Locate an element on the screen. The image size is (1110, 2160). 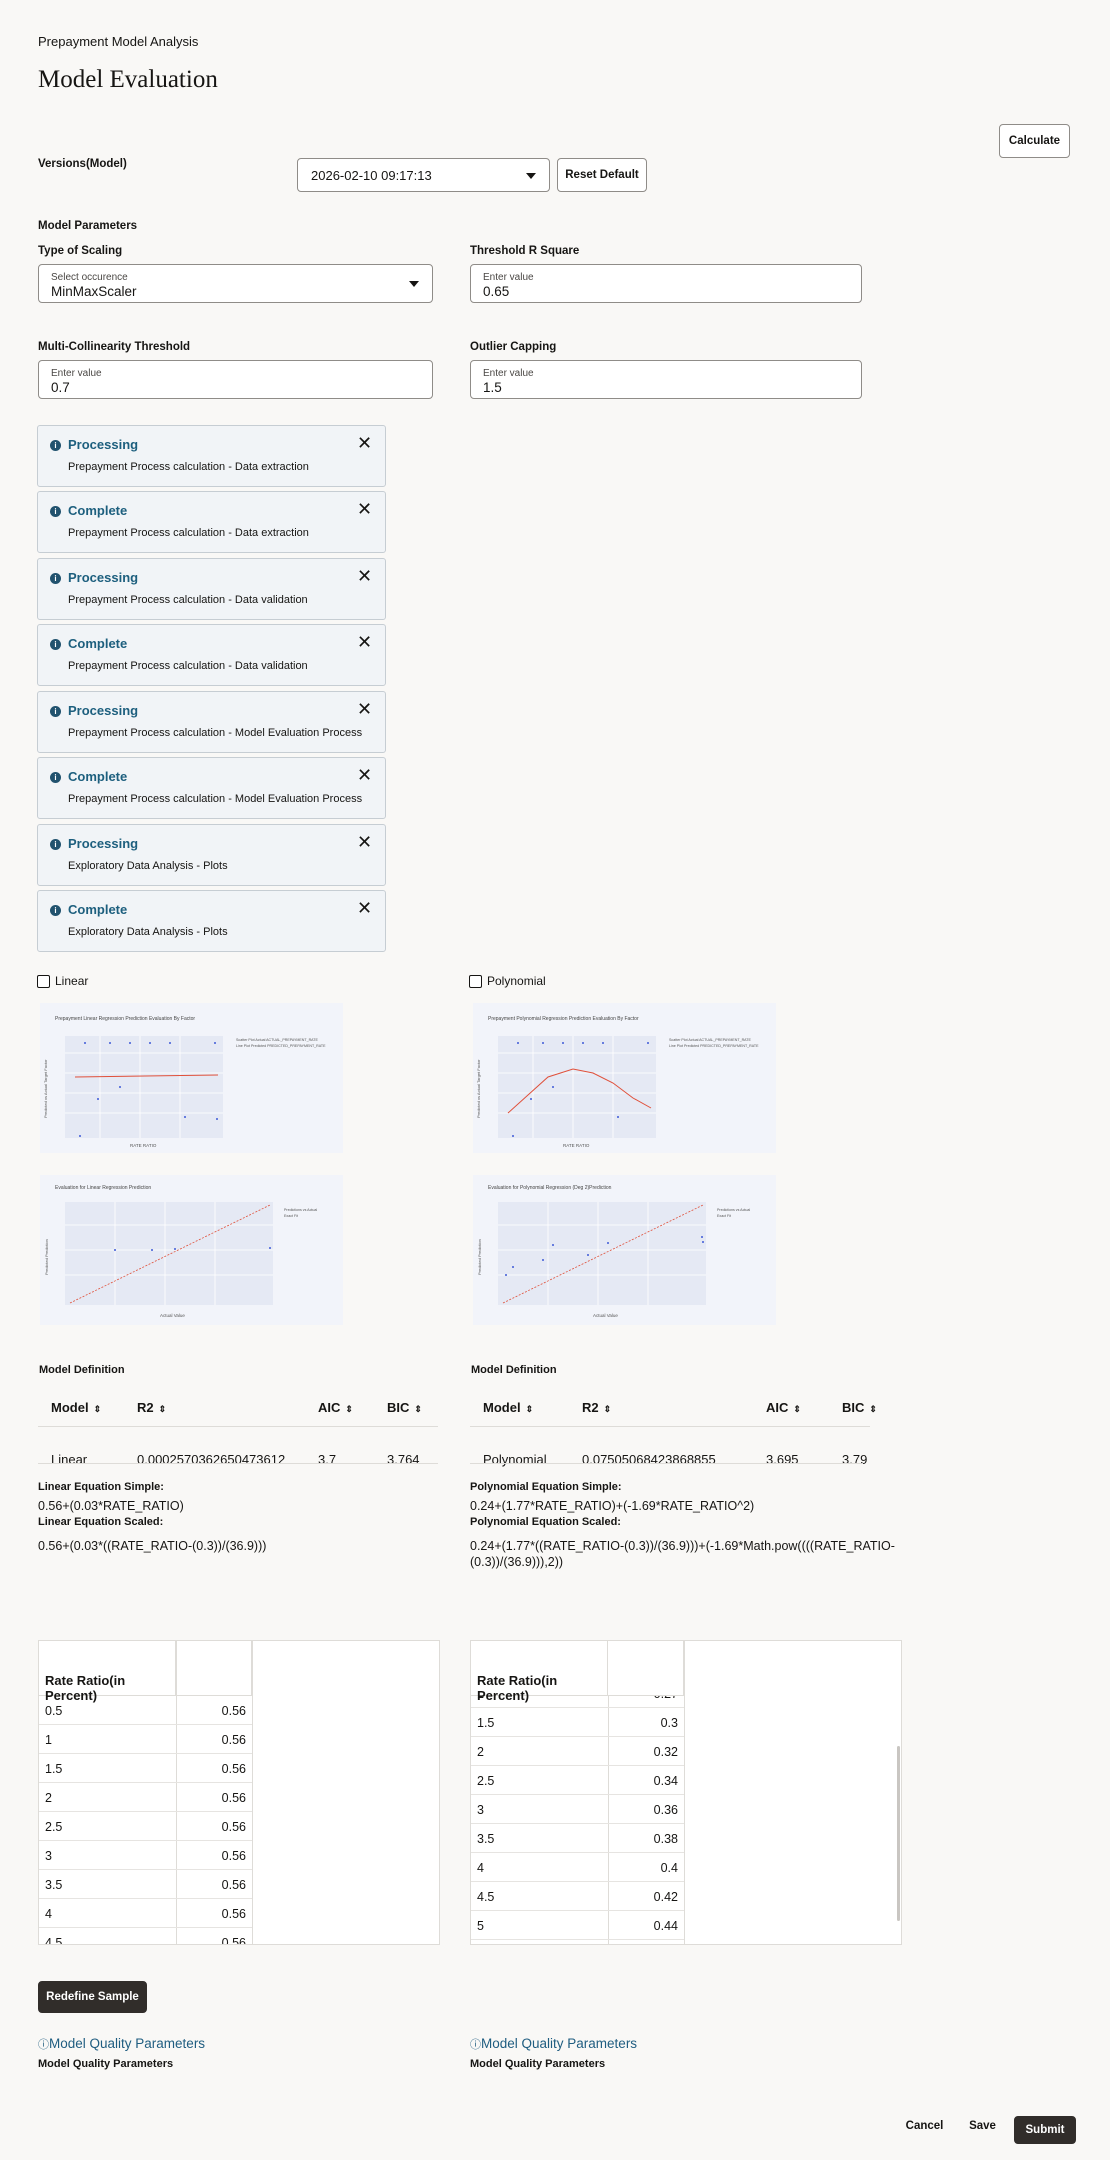
versions-value: 2026-02-10 09:17:13 is located at coordinates (371, 175).